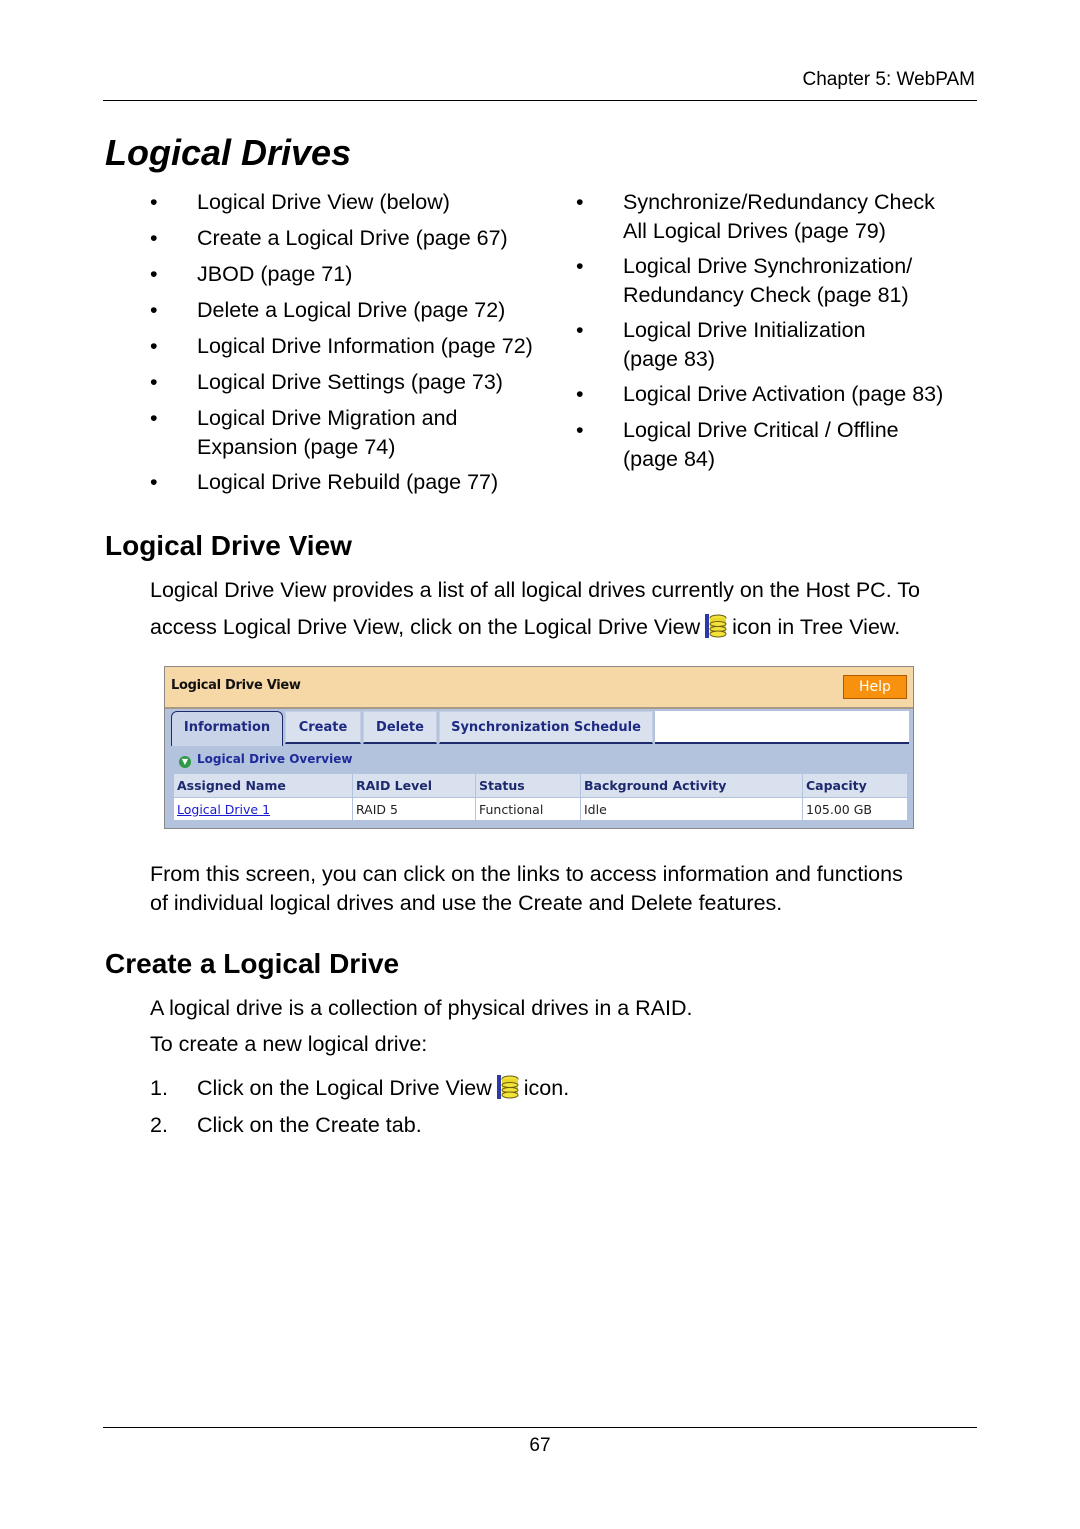 The width and height of the screenshot is (1080, 1529). What do you see at coordinates (691, 785) in the screenshot?
I see `column-header: Background Activity` at bounding box center [691, 785].